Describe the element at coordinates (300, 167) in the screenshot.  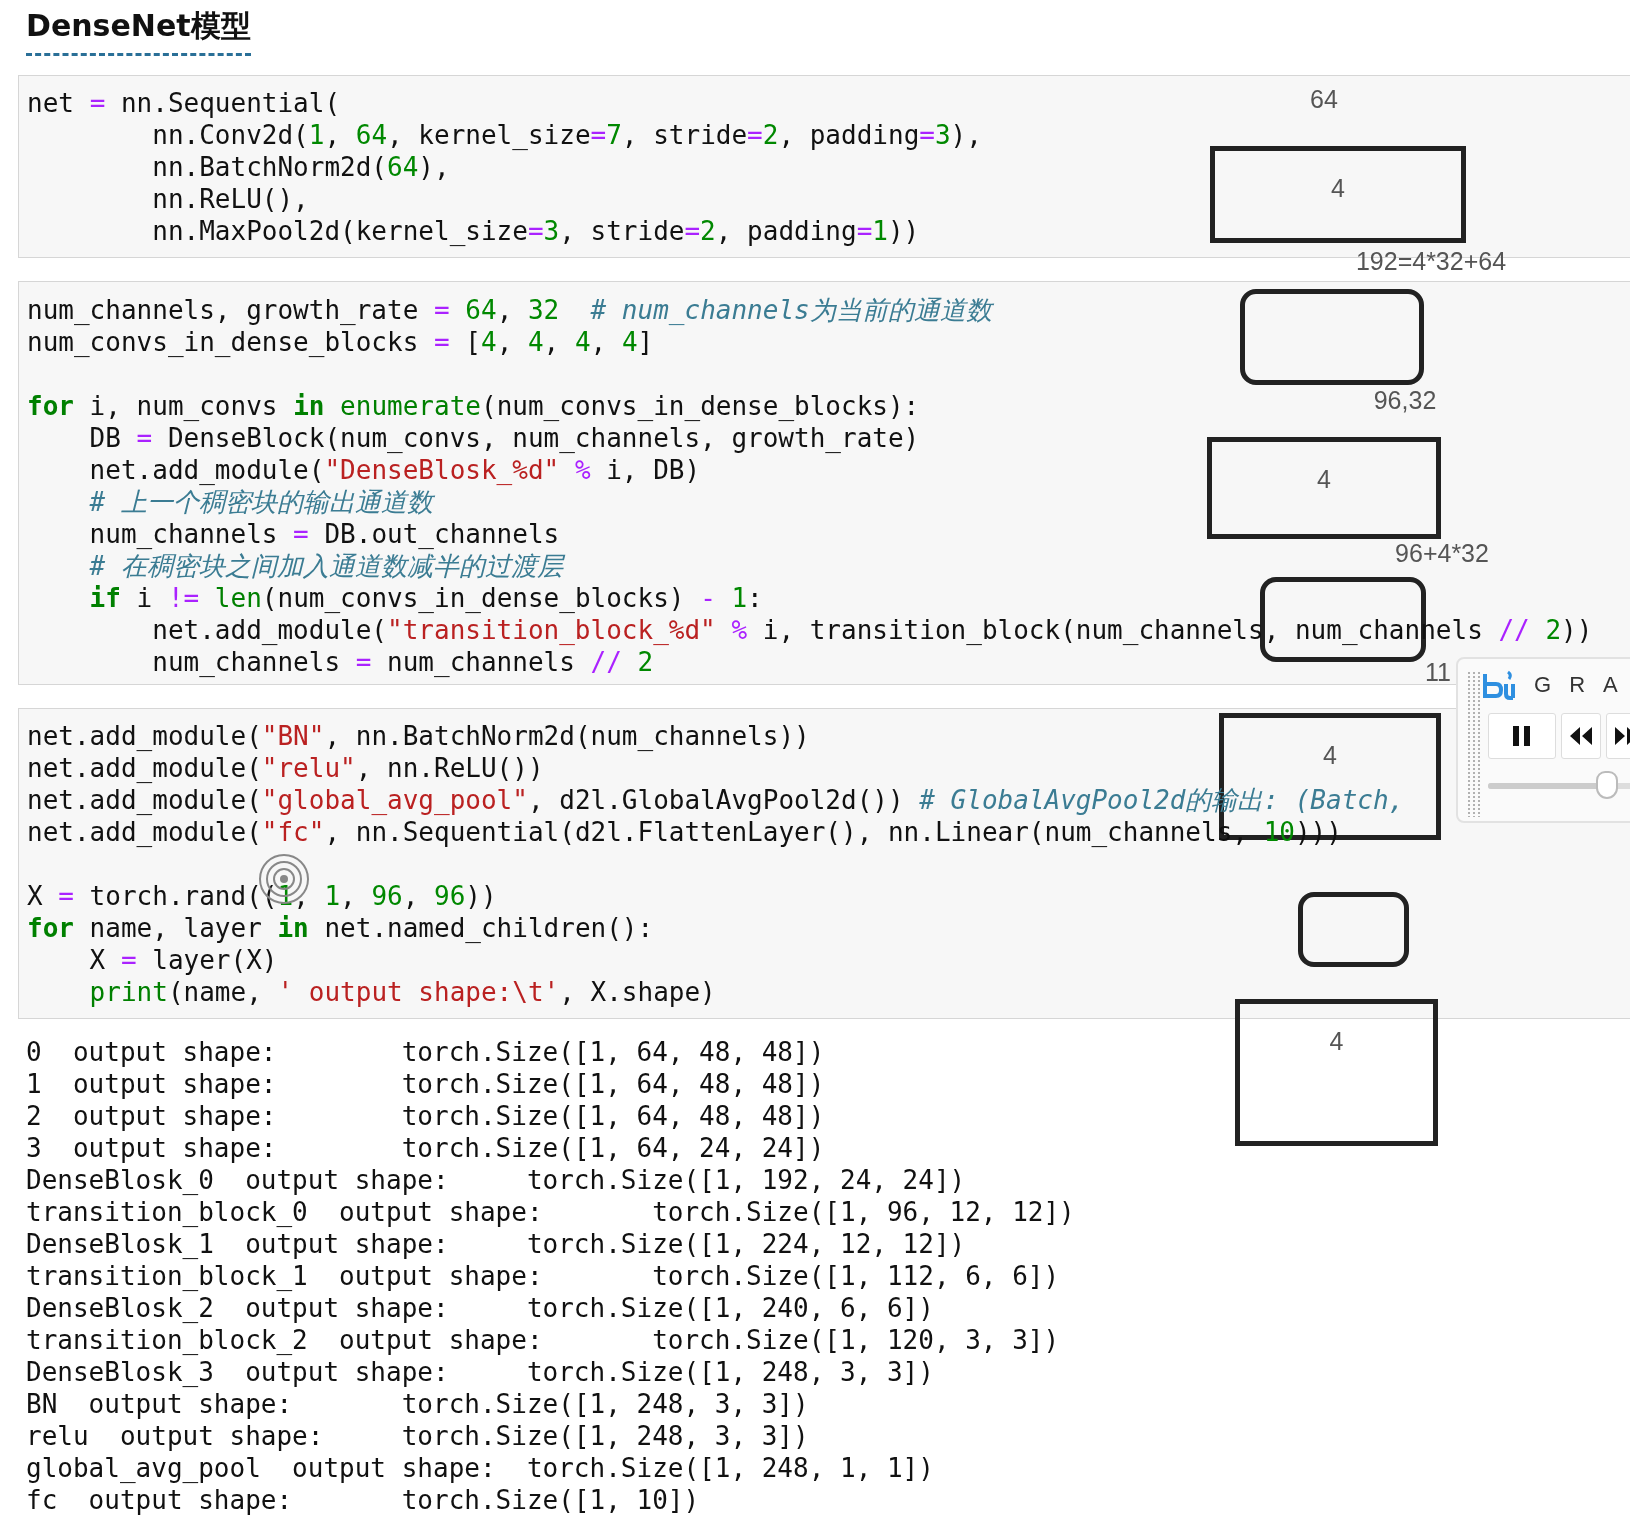
I see `code-line: nn.BatchNorm2d(64),` at that location.